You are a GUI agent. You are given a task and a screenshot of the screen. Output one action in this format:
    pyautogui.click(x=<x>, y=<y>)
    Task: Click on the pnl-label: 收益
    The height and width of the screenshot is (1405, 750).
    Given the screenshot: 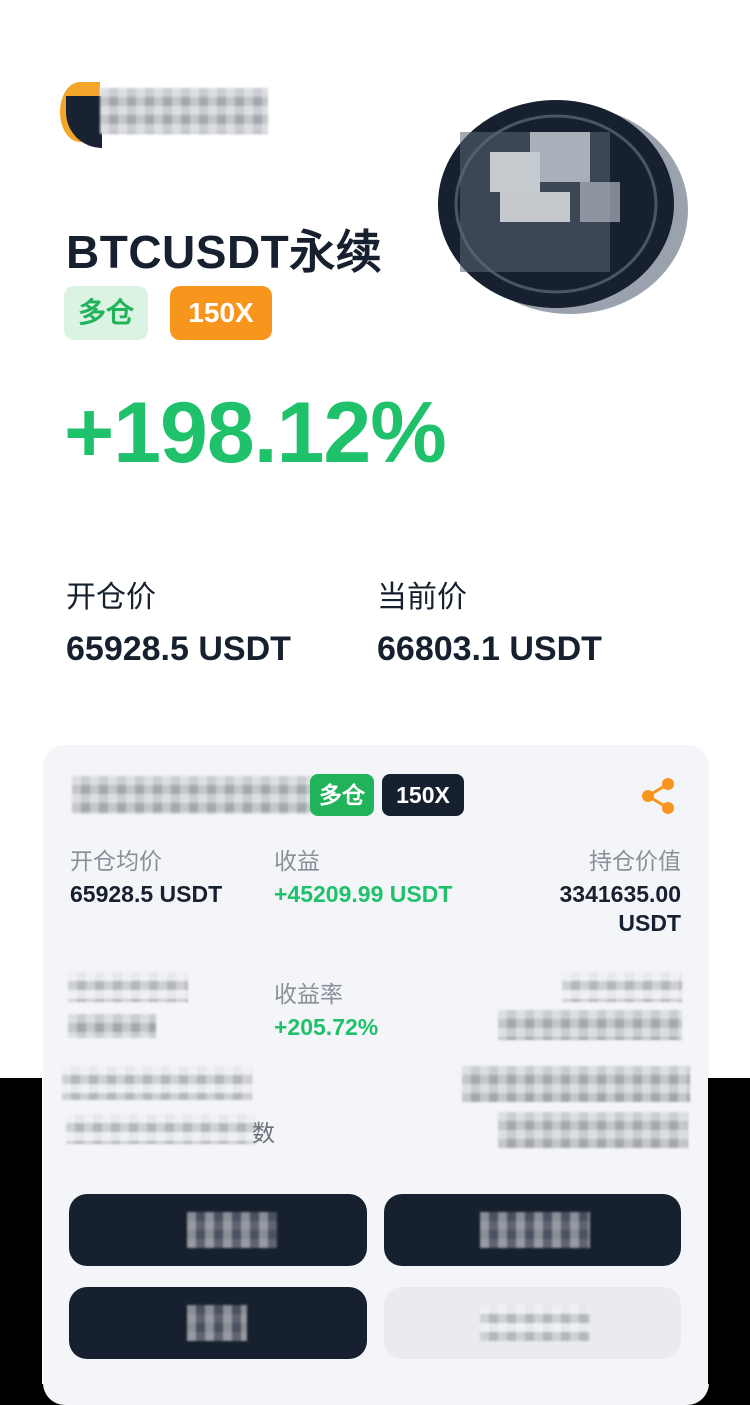 What is the action you would take?
    pyautogui.click(x=297, y=862)
    